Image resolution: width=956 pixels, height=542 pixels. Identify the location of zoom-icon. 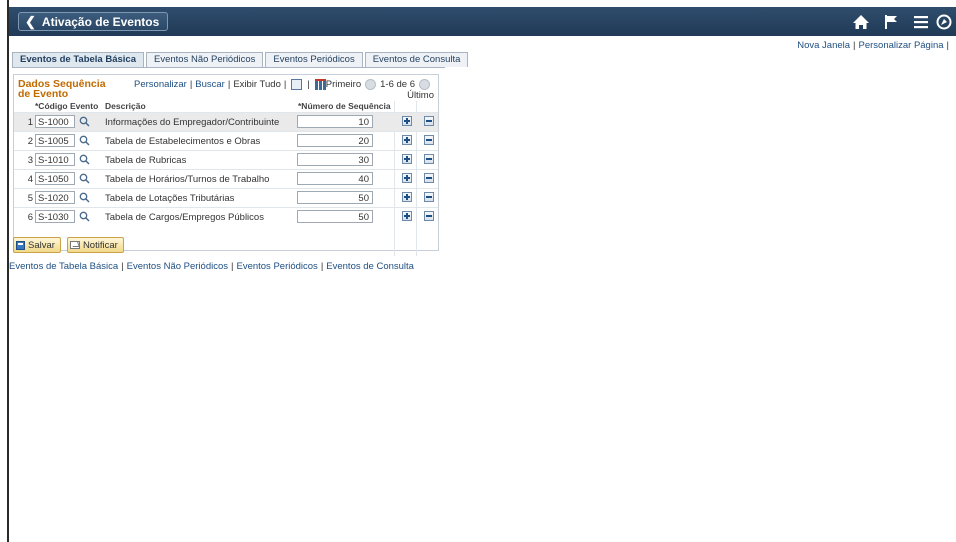
(297, 84).